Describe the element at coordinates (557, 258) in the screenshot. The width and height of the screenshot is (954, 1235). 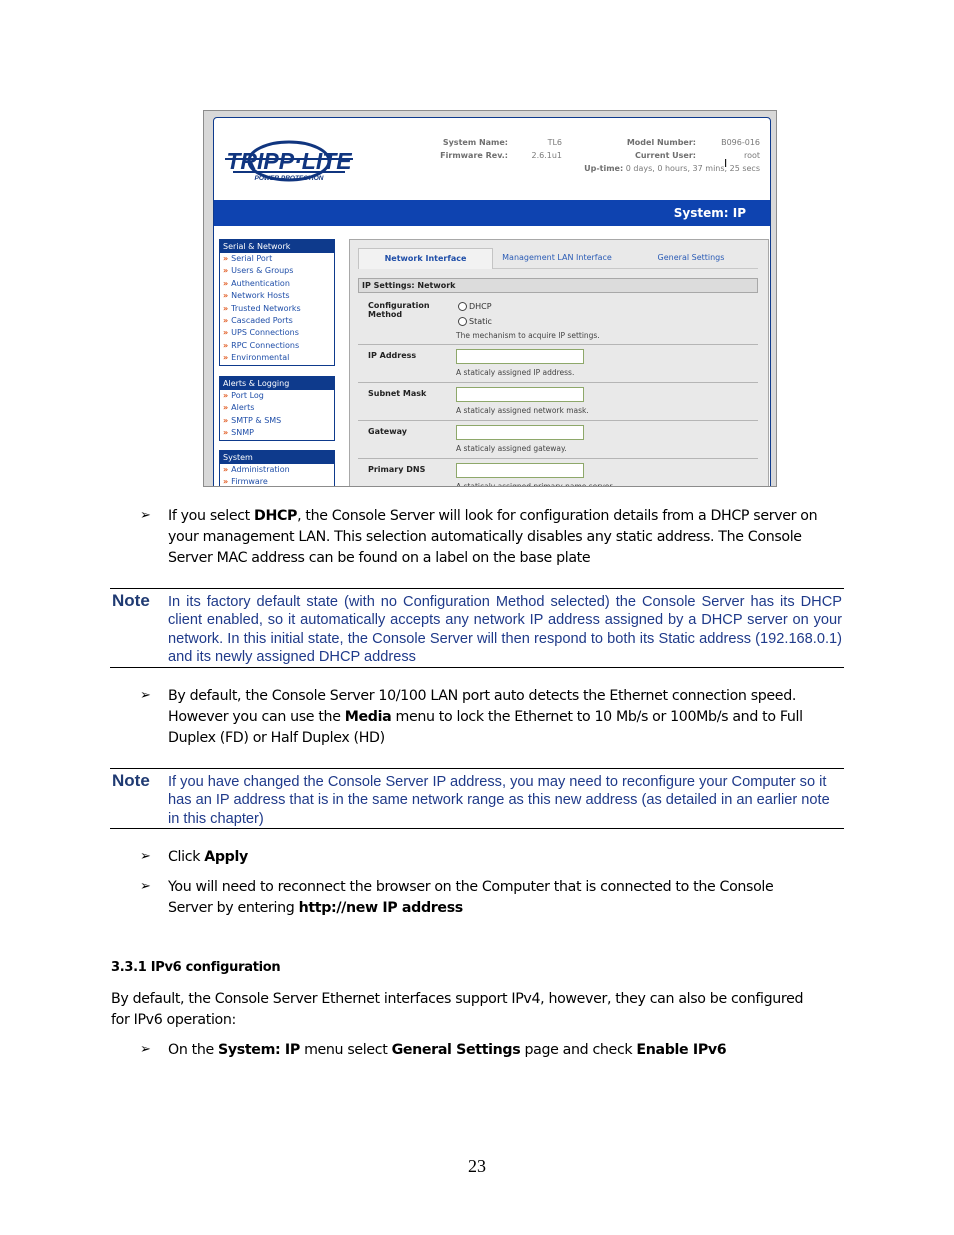
I see `tab-management-lan-interface: Management LAN Interface` at that location.